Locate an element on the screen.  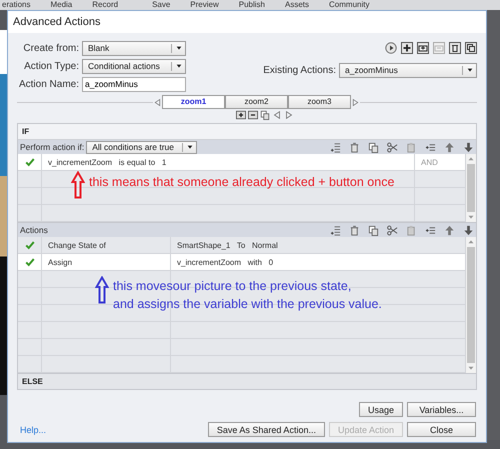
menu-item: Record is located at coordinates (105, 5).